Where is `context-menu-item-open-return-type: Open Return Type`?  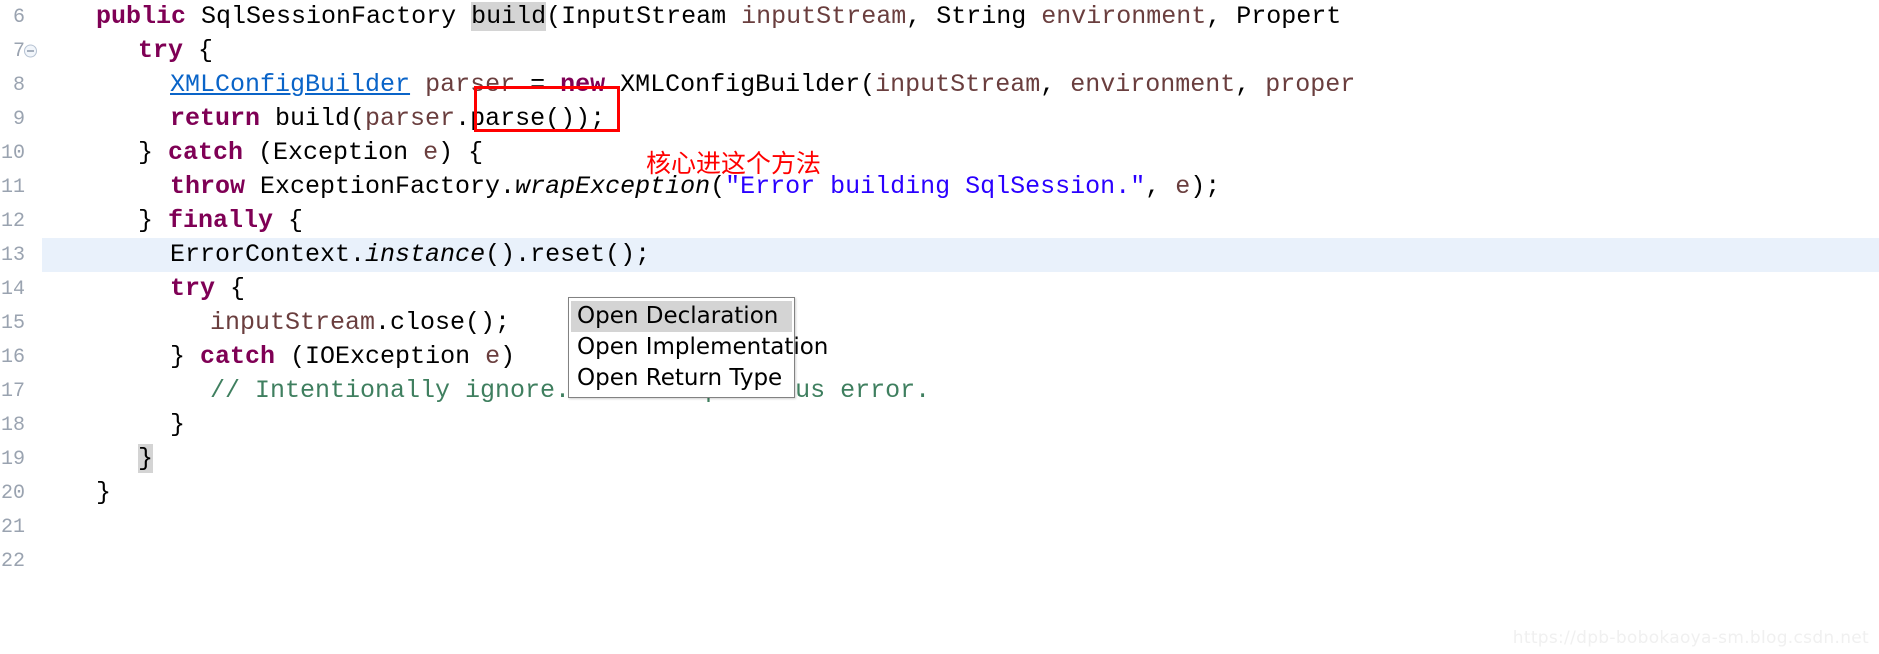
context-menu-item-open-return-type: Open Return Type is located at coordinates (681, 378).